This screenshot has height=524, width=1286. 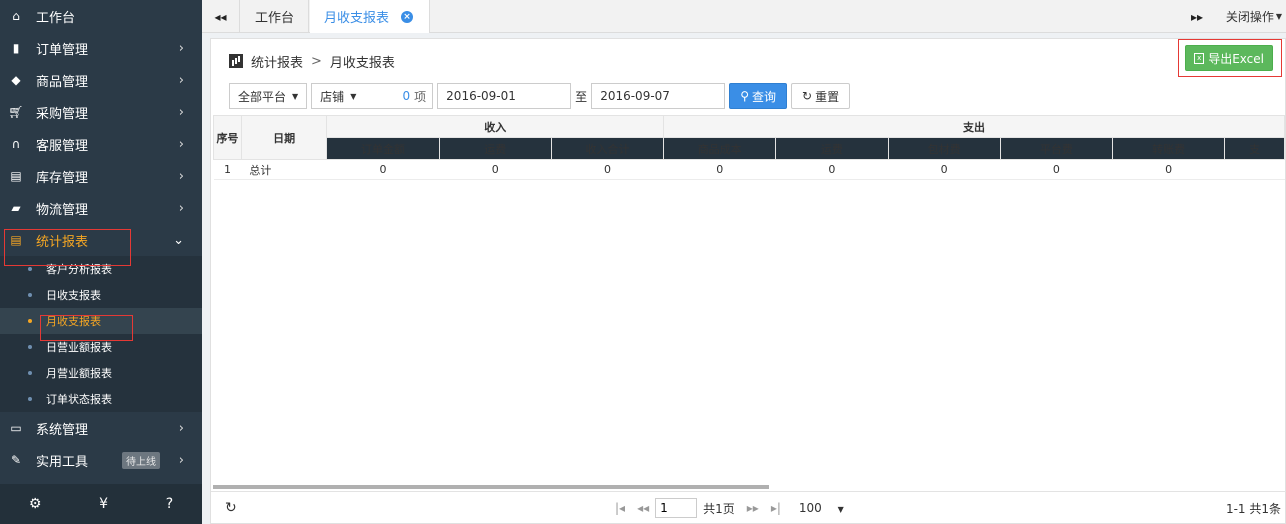 What do you see at coordinates (372, 96) in the screenshot?
I see `shop-select: 店铺 ▼ 0 项` at bounding box center [372, 96].